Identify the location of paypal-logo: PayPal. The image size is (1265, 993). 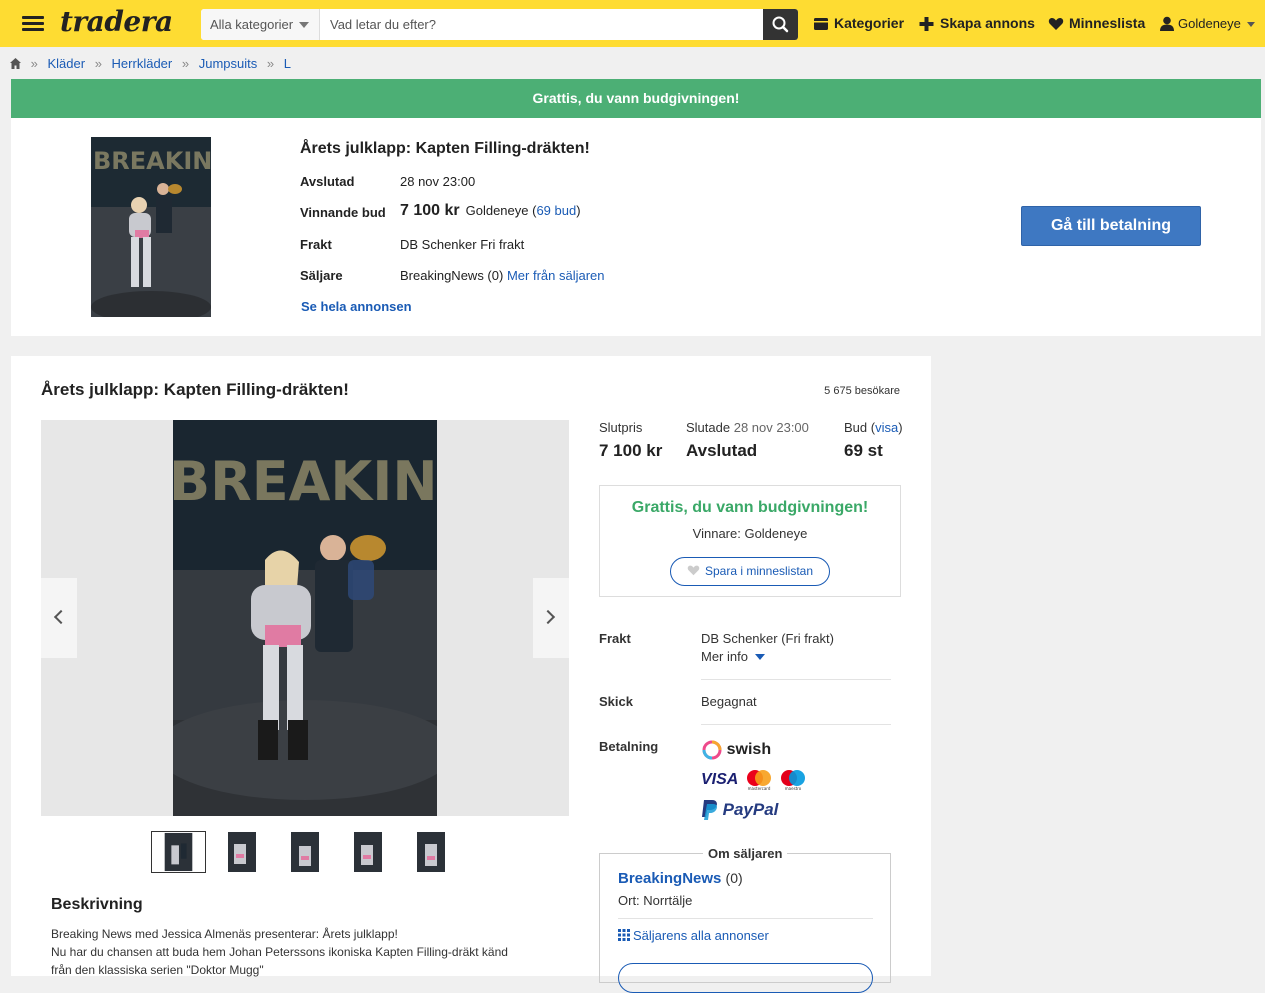
(754, 812).